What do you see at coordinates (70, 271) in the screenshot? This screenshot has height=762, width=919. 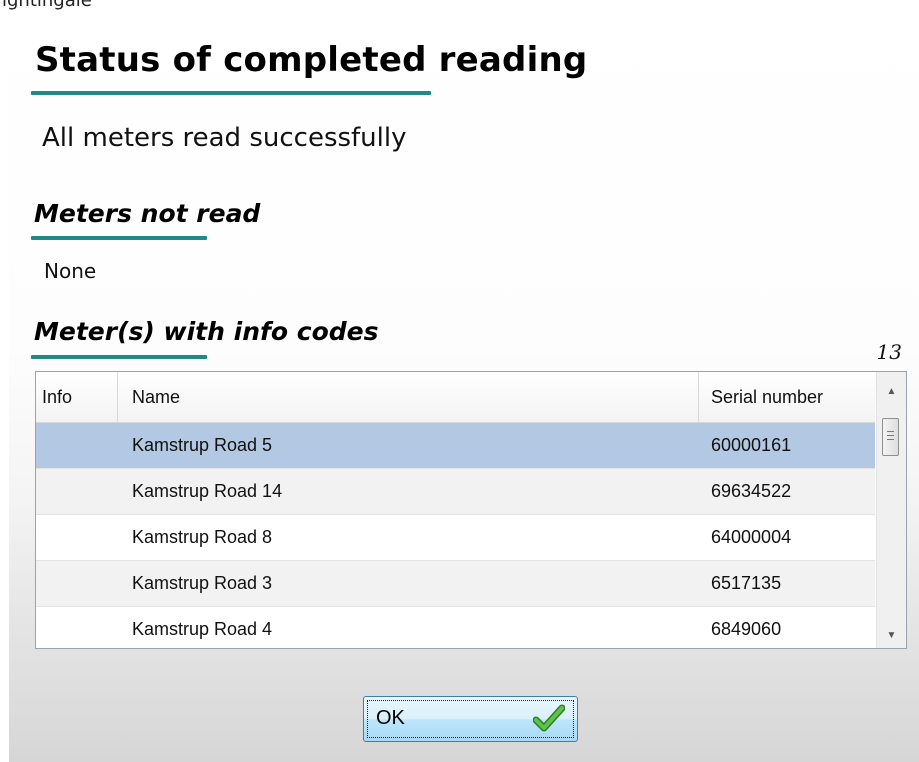 I see `meters-not-read-value: None` at bounding box center [70, 271].